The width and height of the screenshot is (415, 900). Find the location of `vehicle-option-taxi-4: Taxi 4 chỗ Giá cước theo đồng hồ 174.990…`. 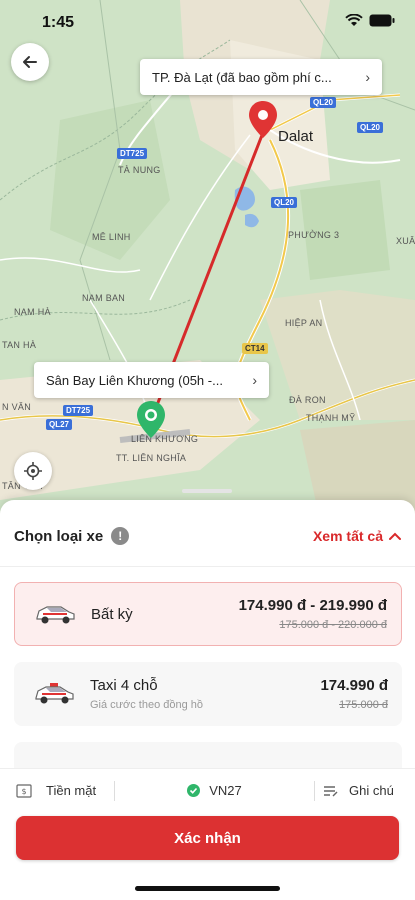

vehicle-option-taxi-4: Taxi 4 chỗ Giá cước theo đồng hồ 174.990… is located at coordinates (208, 694).